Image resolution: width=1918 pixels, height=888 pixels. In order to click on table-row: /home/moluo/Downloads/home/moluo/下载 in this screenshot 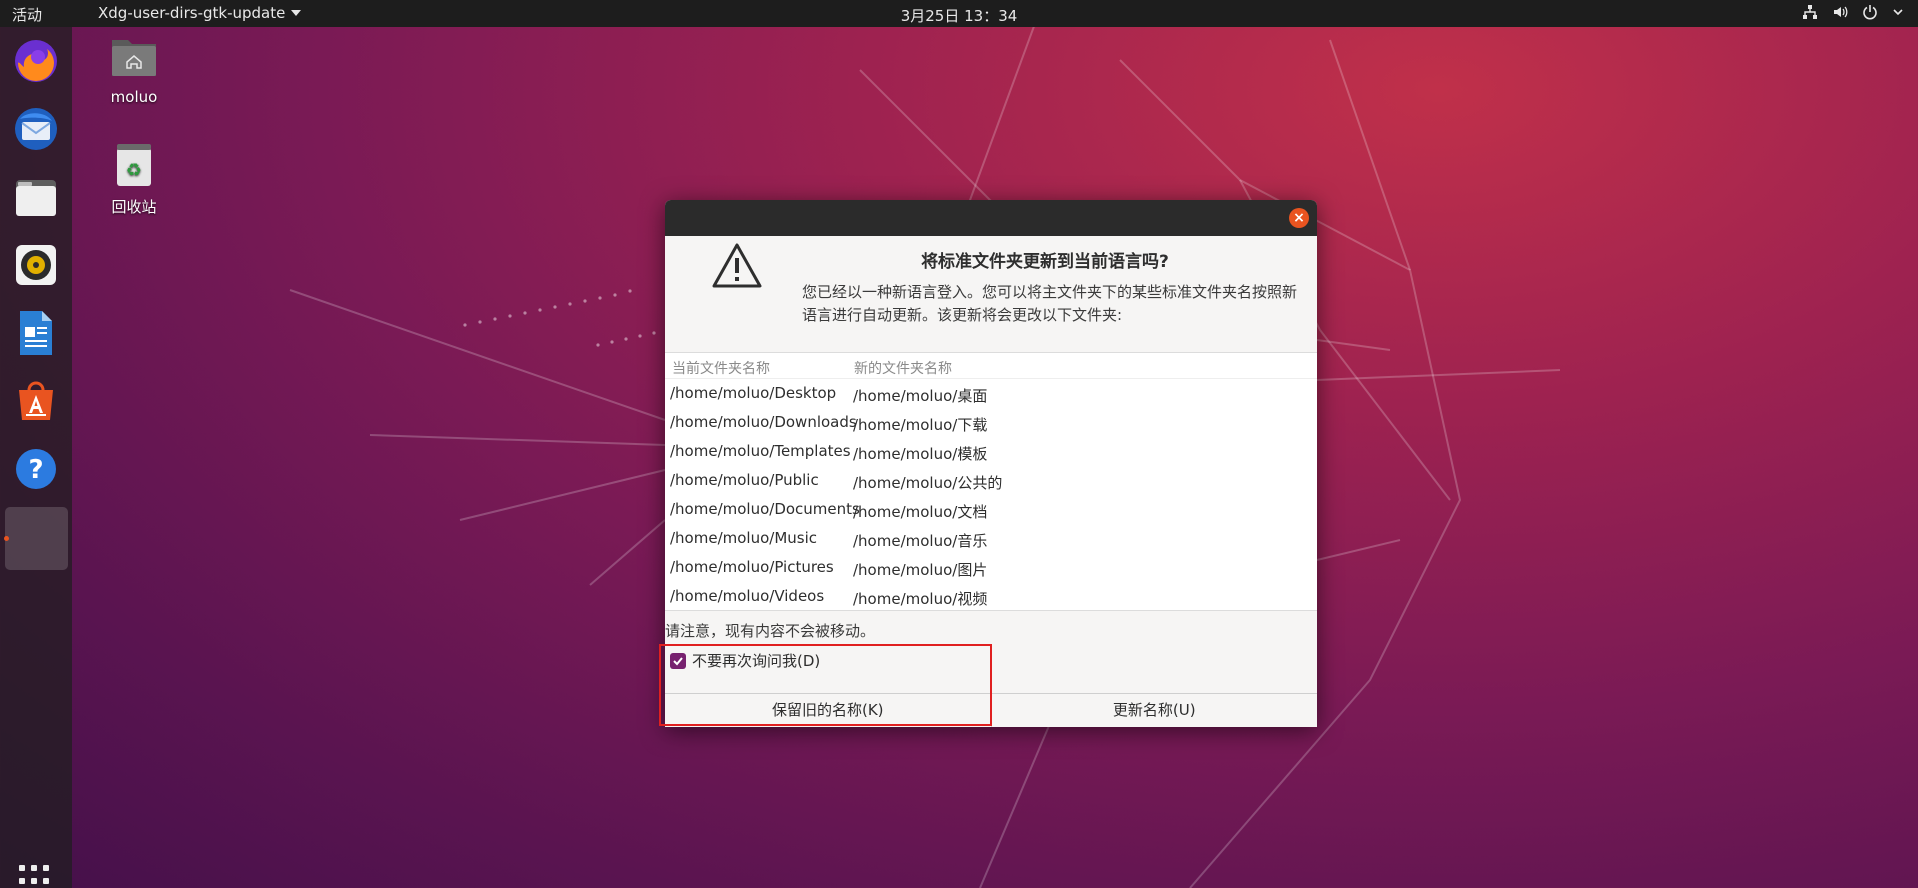, I will do `click(991, 422)`.